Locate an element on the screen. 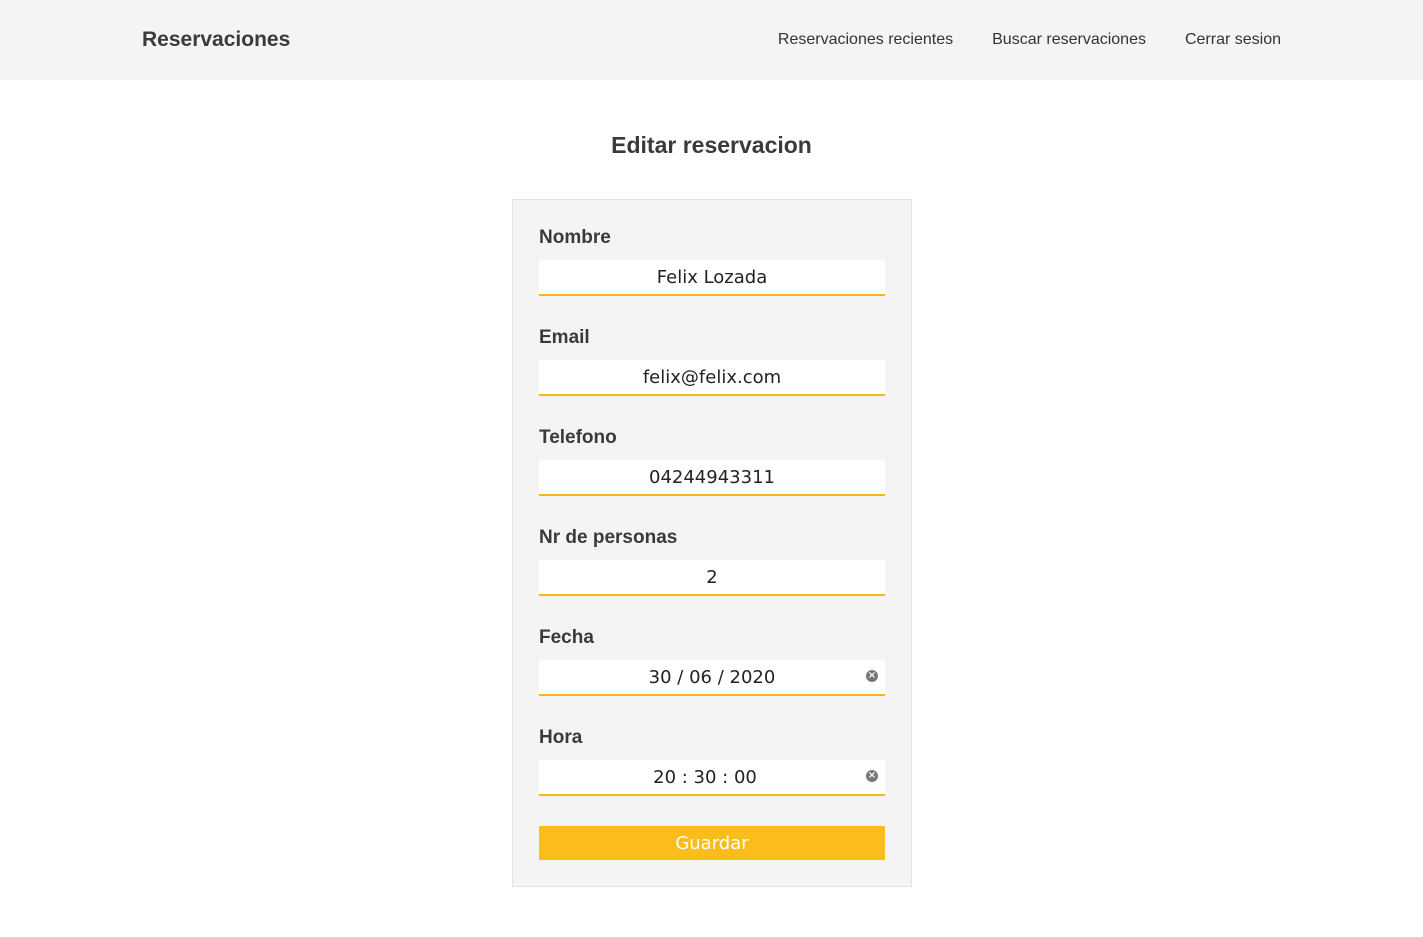  time-field-group: Hora × is located at coordinates (712, 776).